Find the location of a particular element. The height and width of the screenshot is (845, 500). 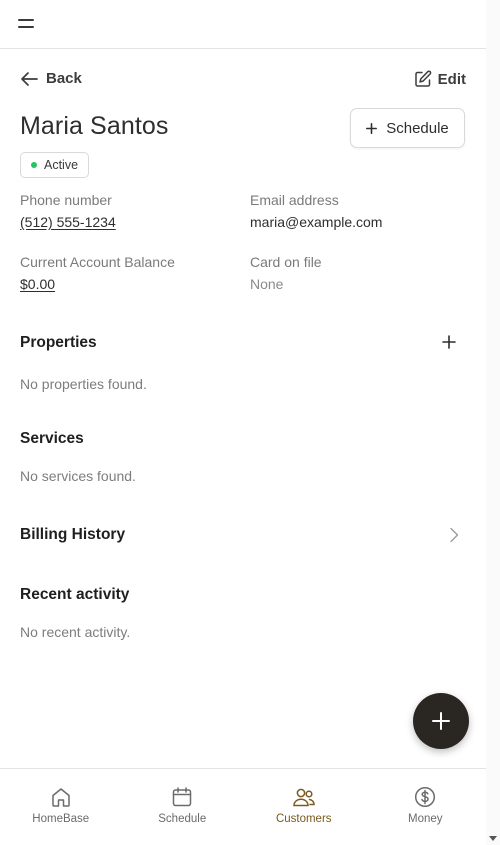

recent-activity-title: Recent activity is located at coordinates (75, 594).